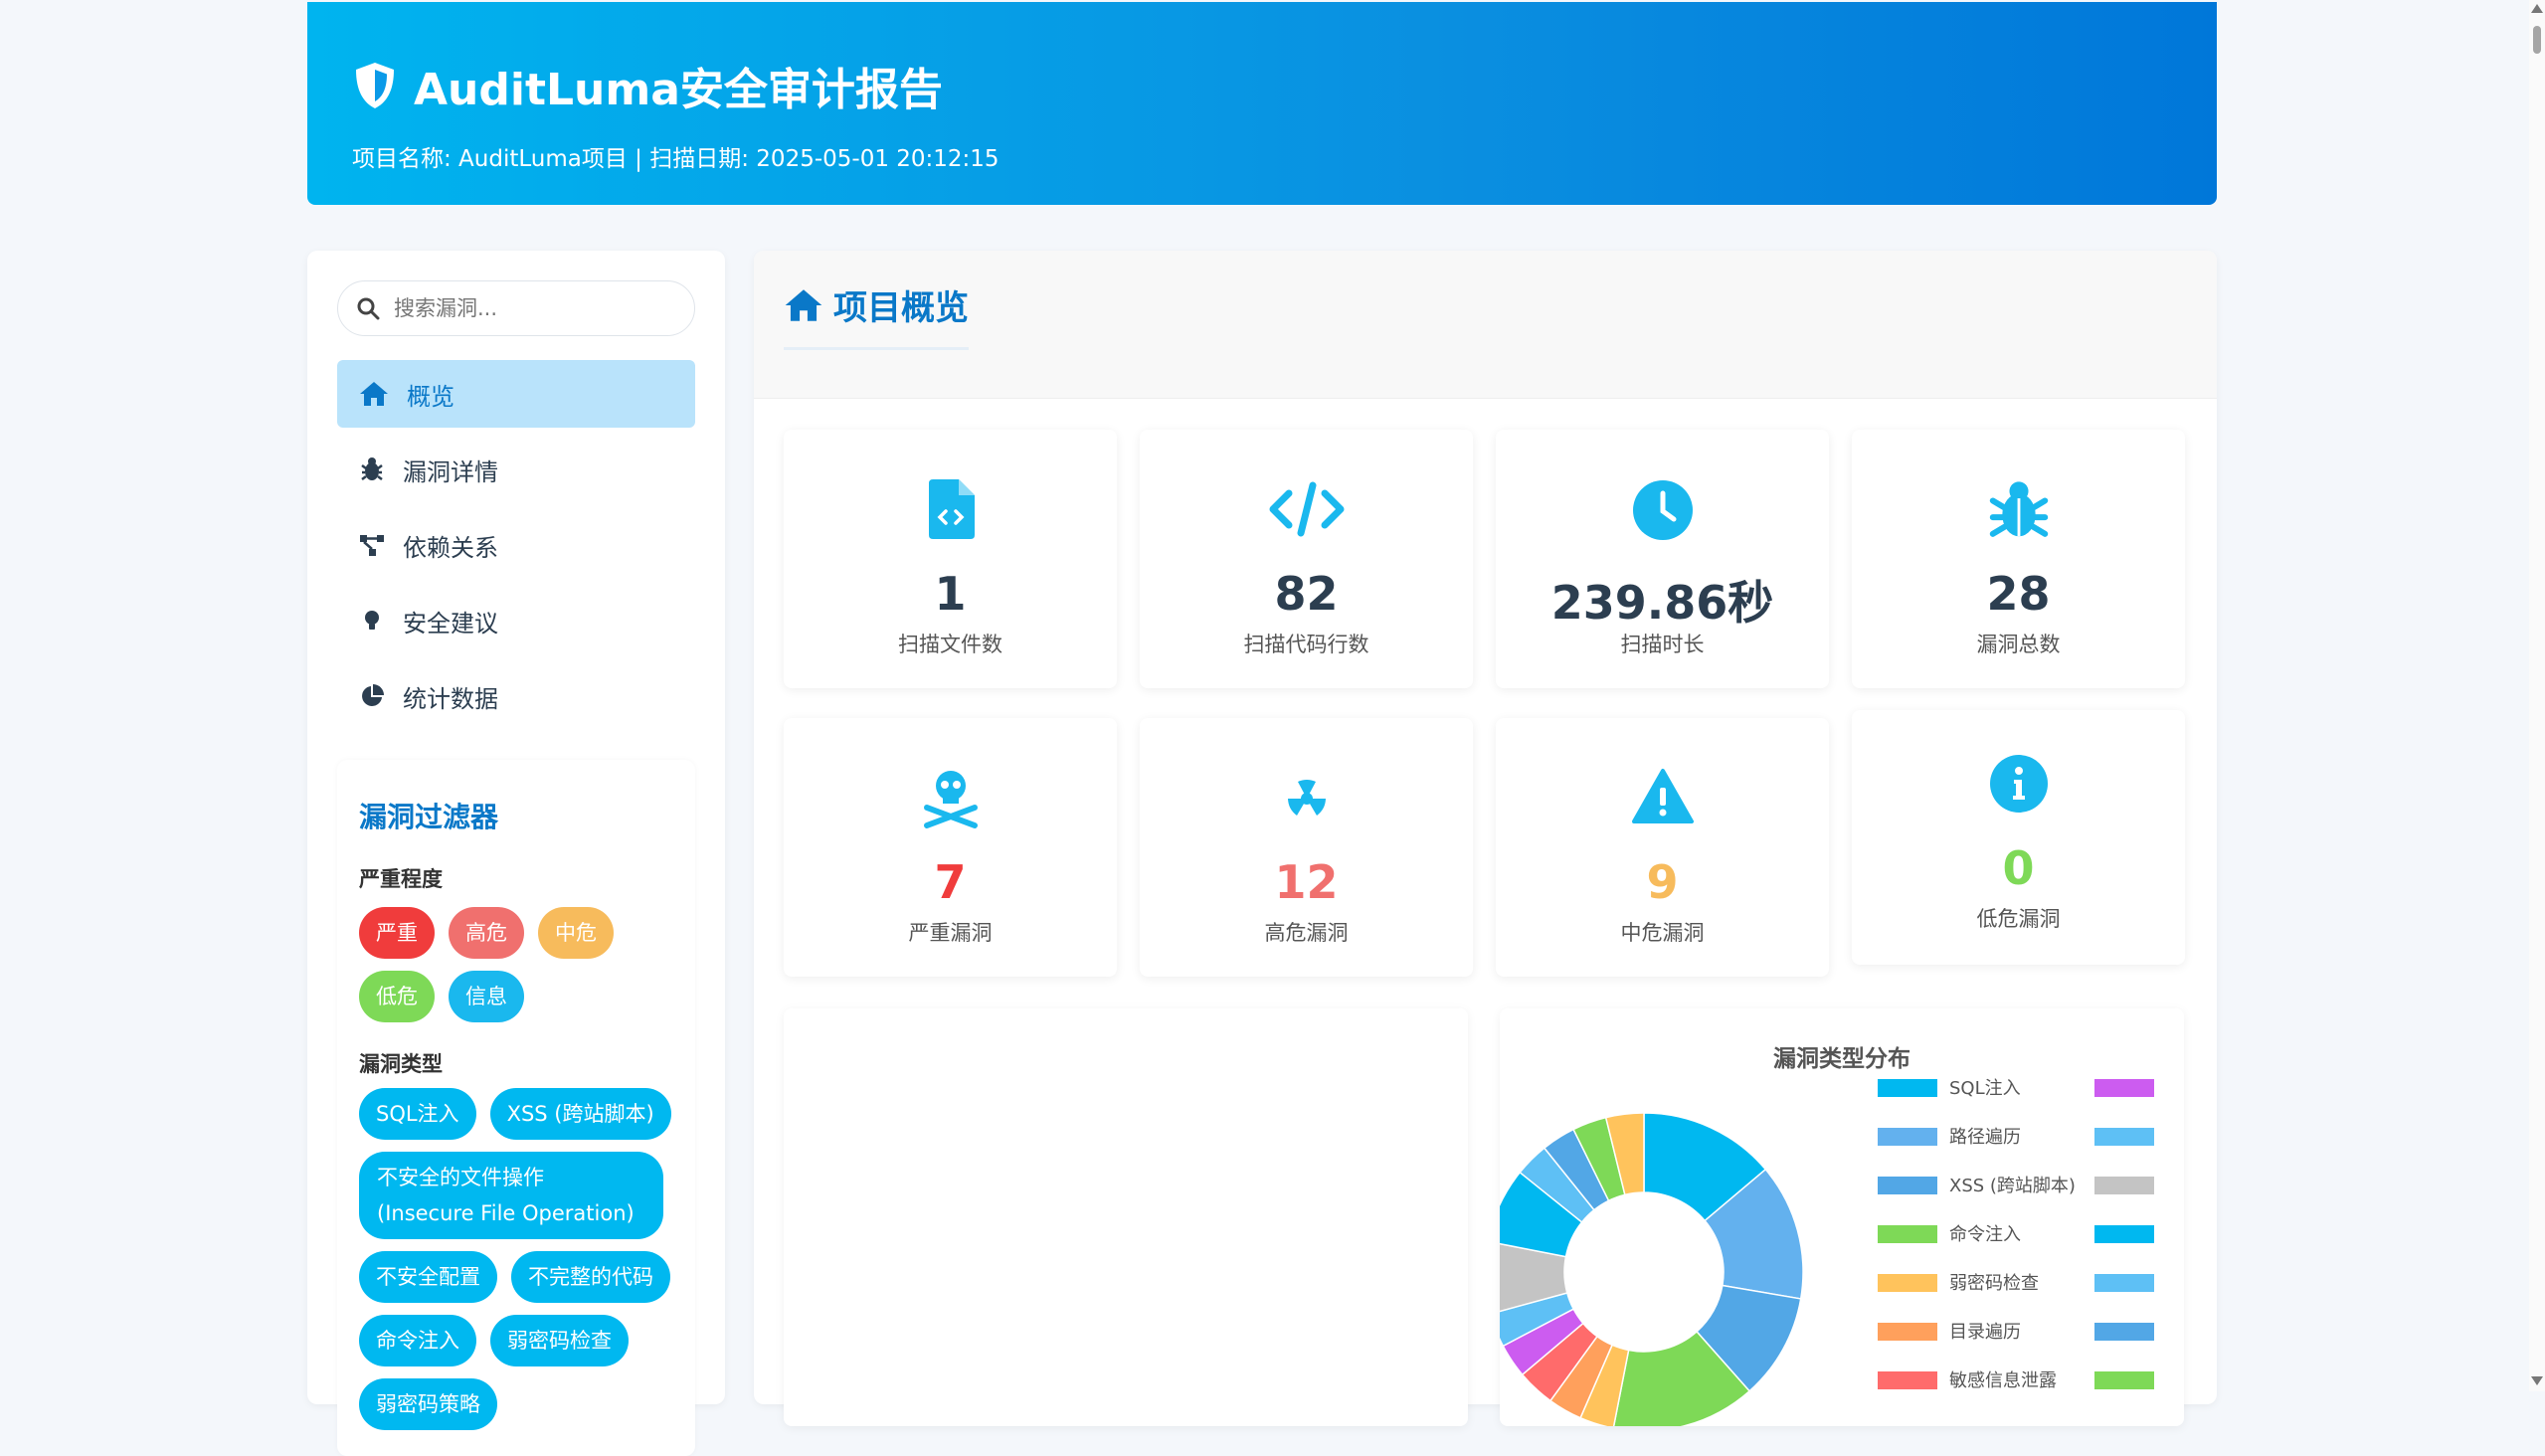 The height and width of the screenshot is (1456, 2545). I want to click on report-title: AuditLuma安全审计报告, so click(1285, 85).